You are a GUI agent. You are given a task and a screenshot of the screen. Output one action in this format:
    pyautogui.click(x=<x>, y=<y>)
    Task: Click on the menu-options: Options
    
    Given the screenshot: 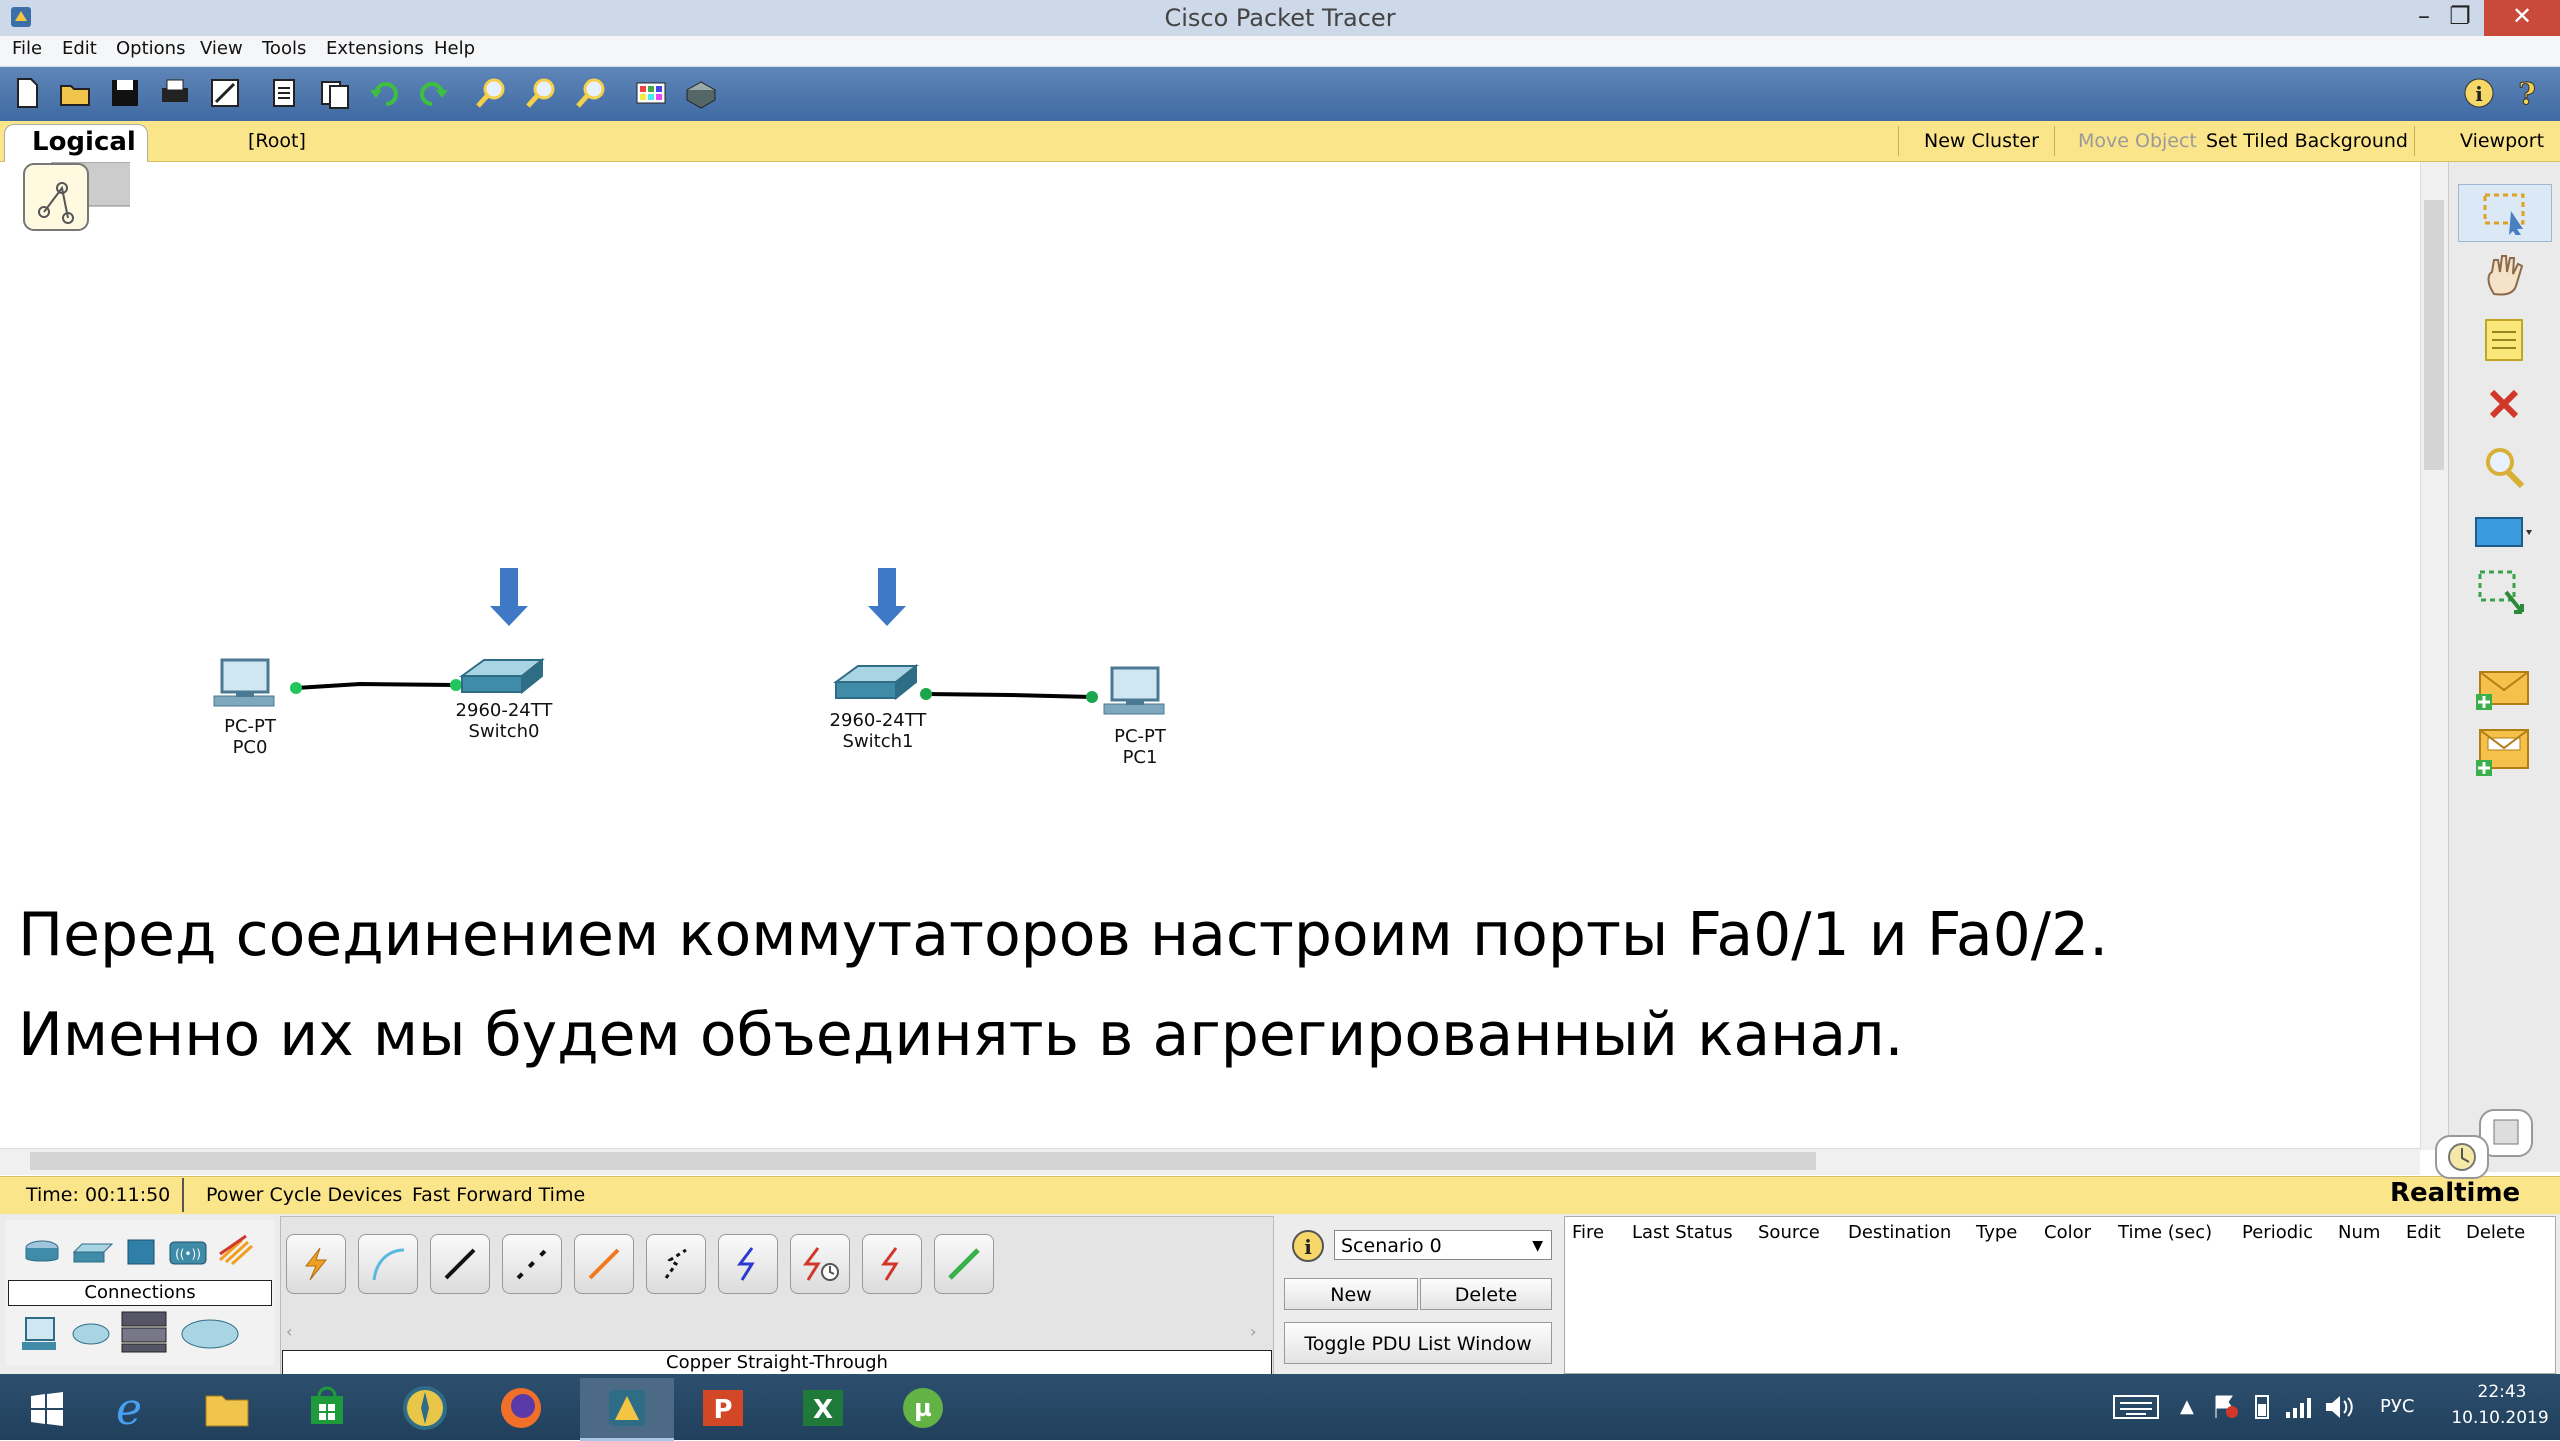 What is the action you would take?
    pyautogui.click(x=150, y=48)
    